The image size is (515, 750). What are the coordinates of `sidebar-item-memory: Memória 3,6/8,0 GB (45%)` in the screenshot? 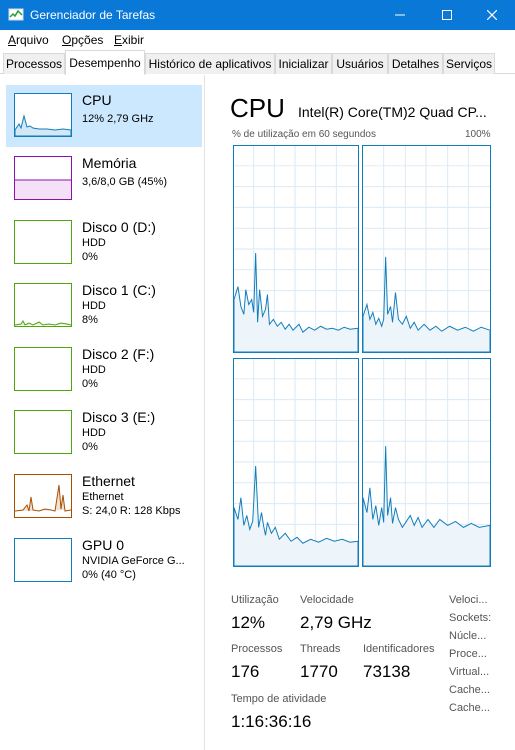 It's located at (104, 179).